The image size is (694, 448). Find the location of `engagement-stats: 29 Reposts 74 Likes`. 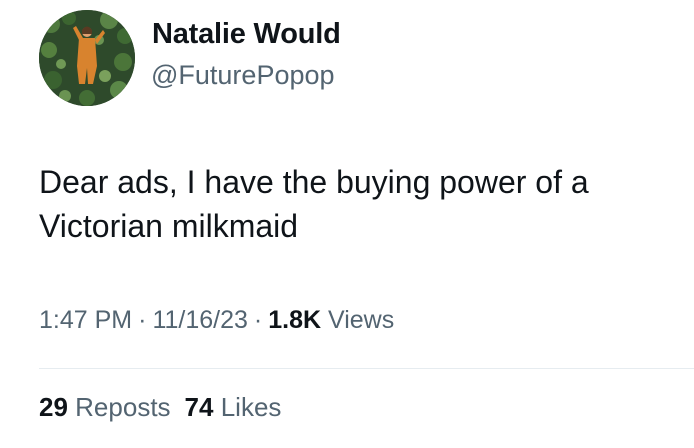

engagement-stats: 29 Reposts 74 Likes is located at coordinates (160, 407).